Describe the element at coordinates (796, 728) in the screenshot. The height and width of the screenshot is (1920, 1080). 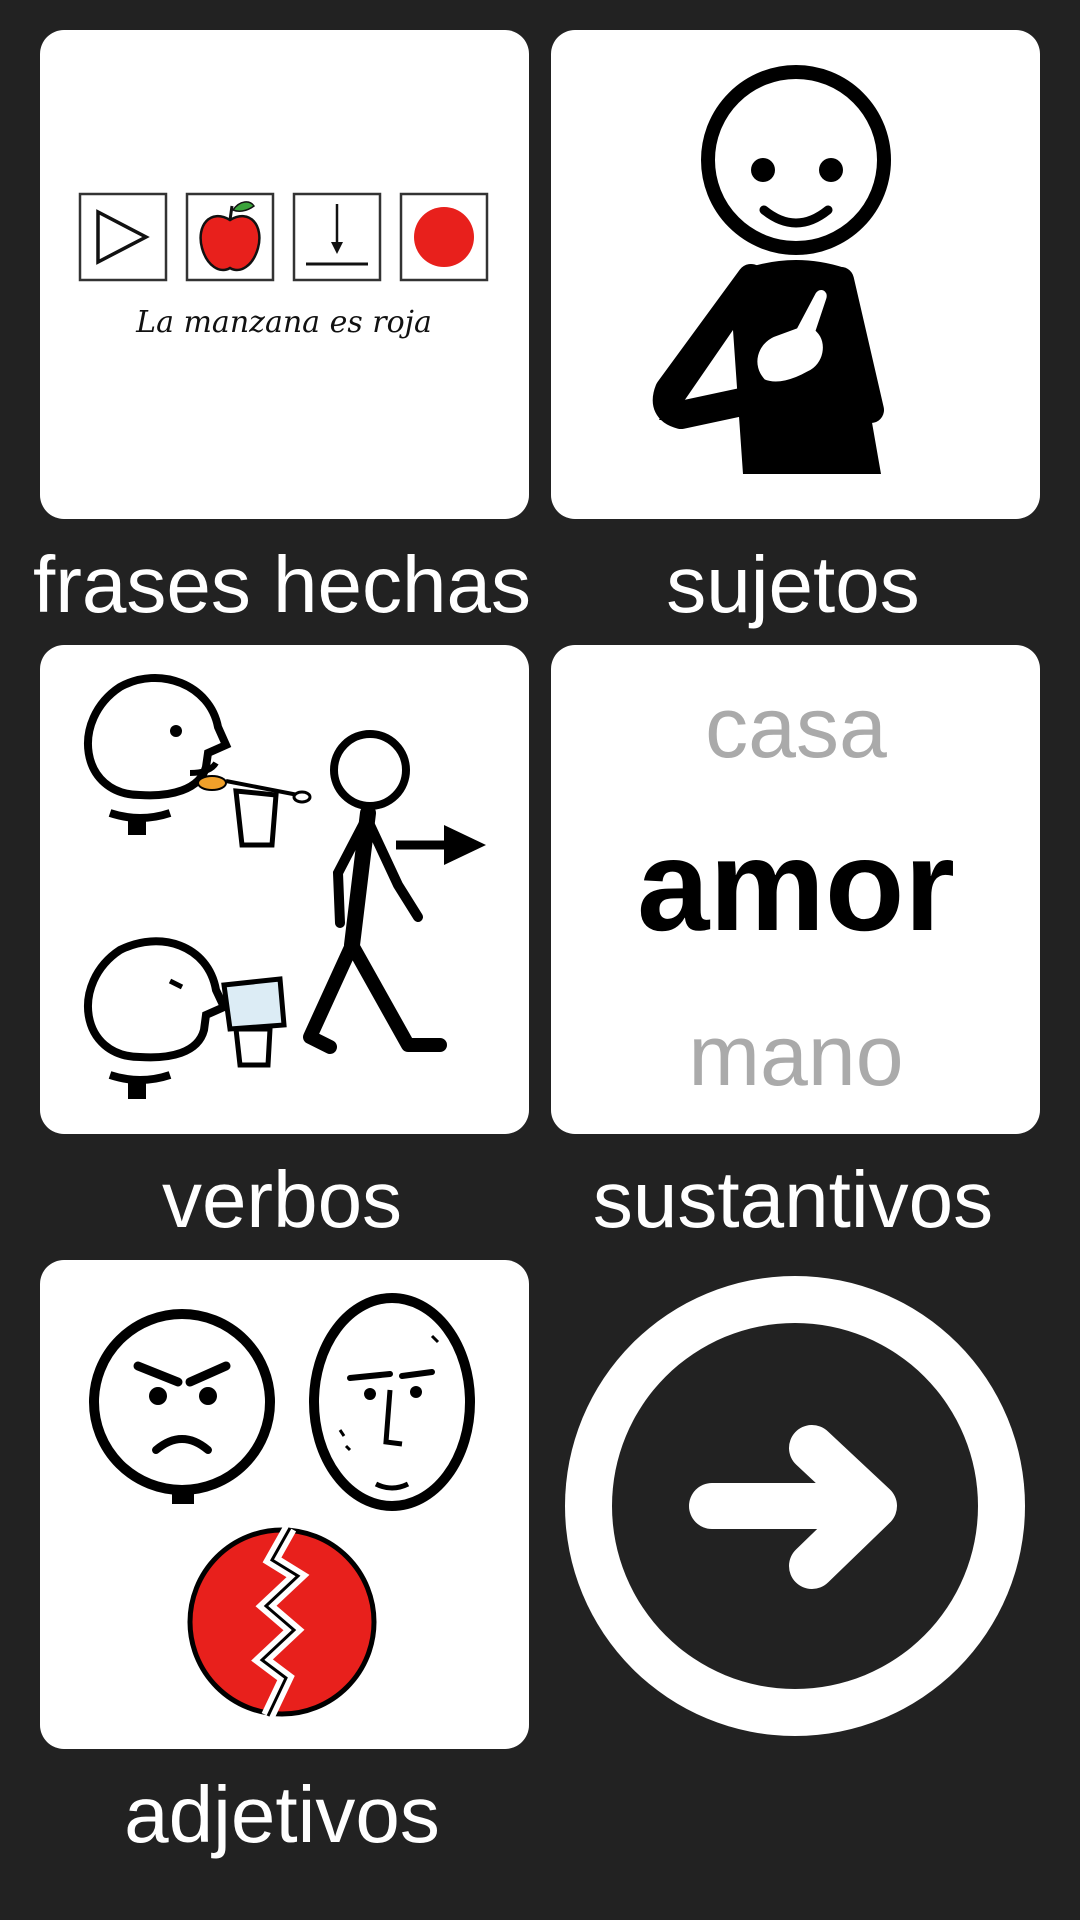
I see `word-casa: casa` at that location.